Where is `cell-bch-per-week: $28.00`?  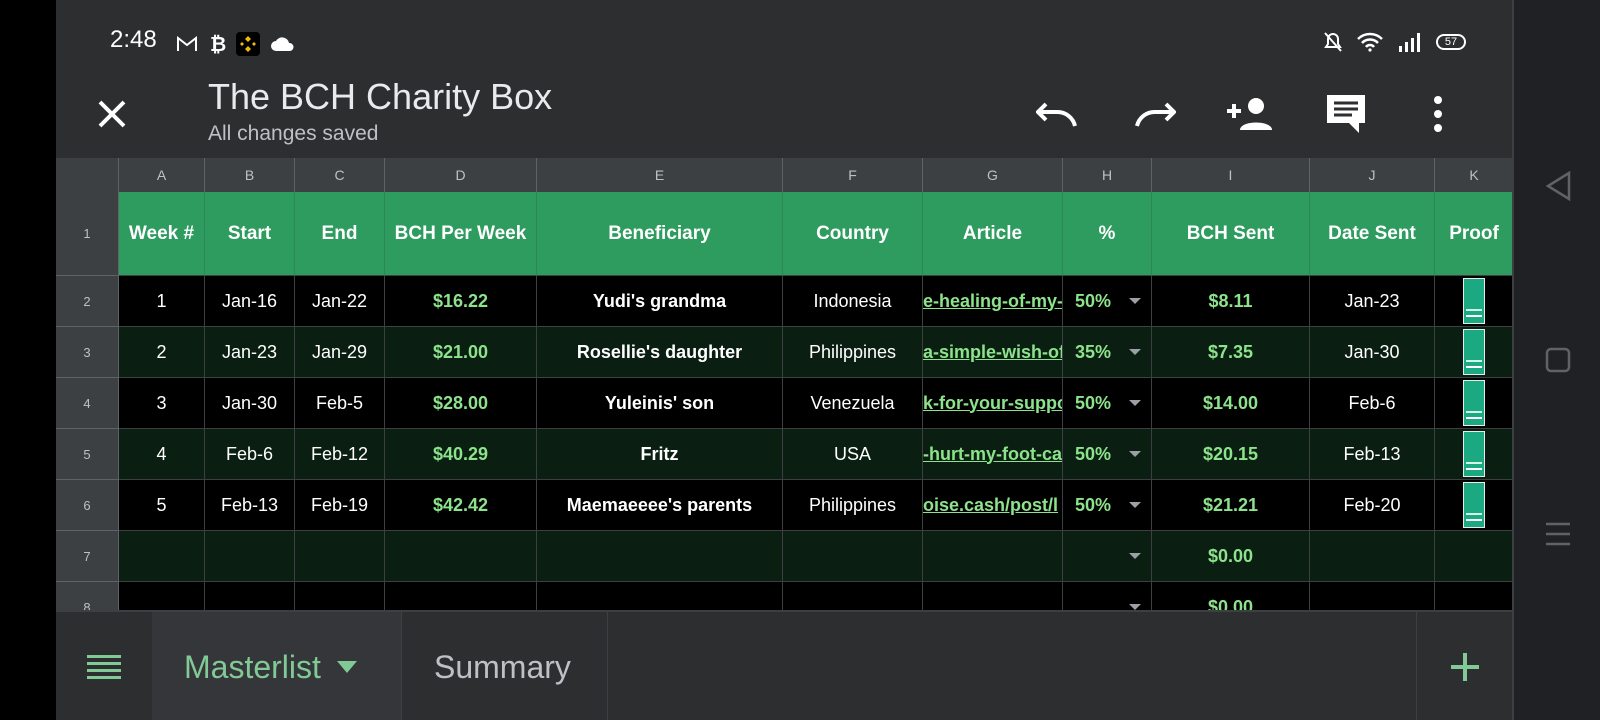 cell-bch-per-week: $28.00 is located at coordinates (461, 403).